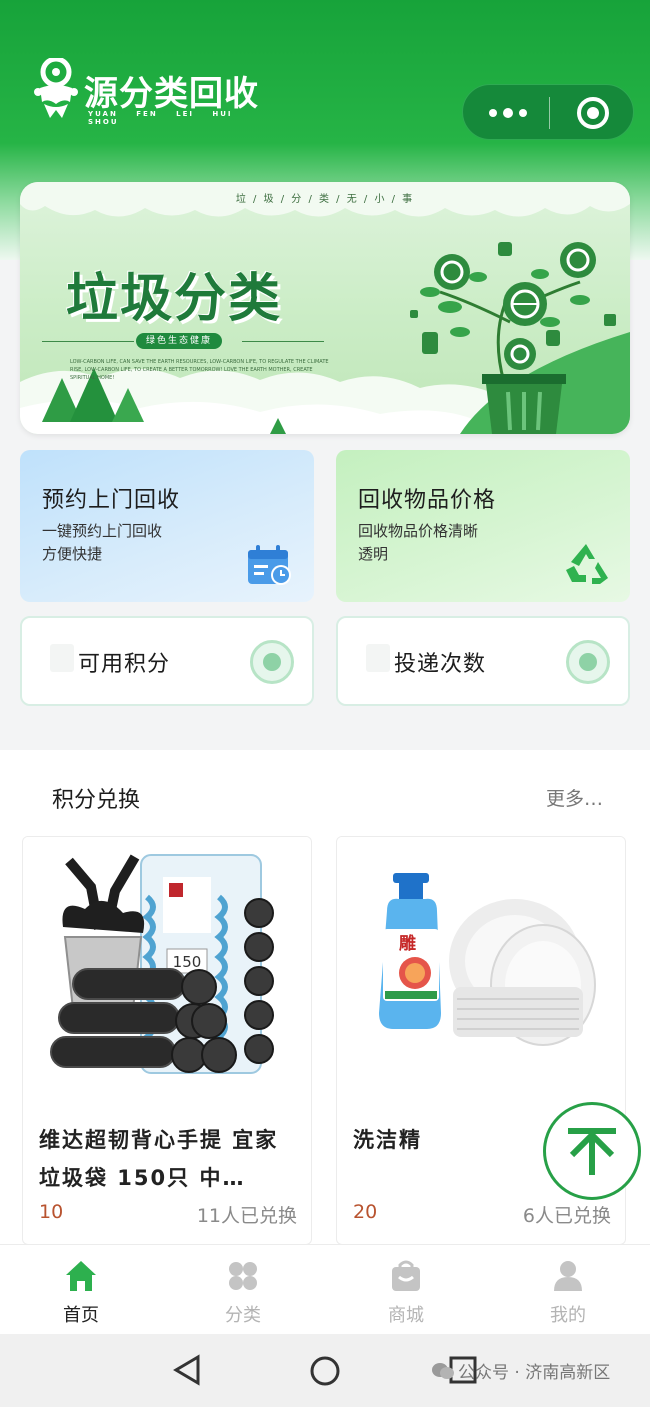  I want to click on tab-category: 分类, so click(243, 1290).